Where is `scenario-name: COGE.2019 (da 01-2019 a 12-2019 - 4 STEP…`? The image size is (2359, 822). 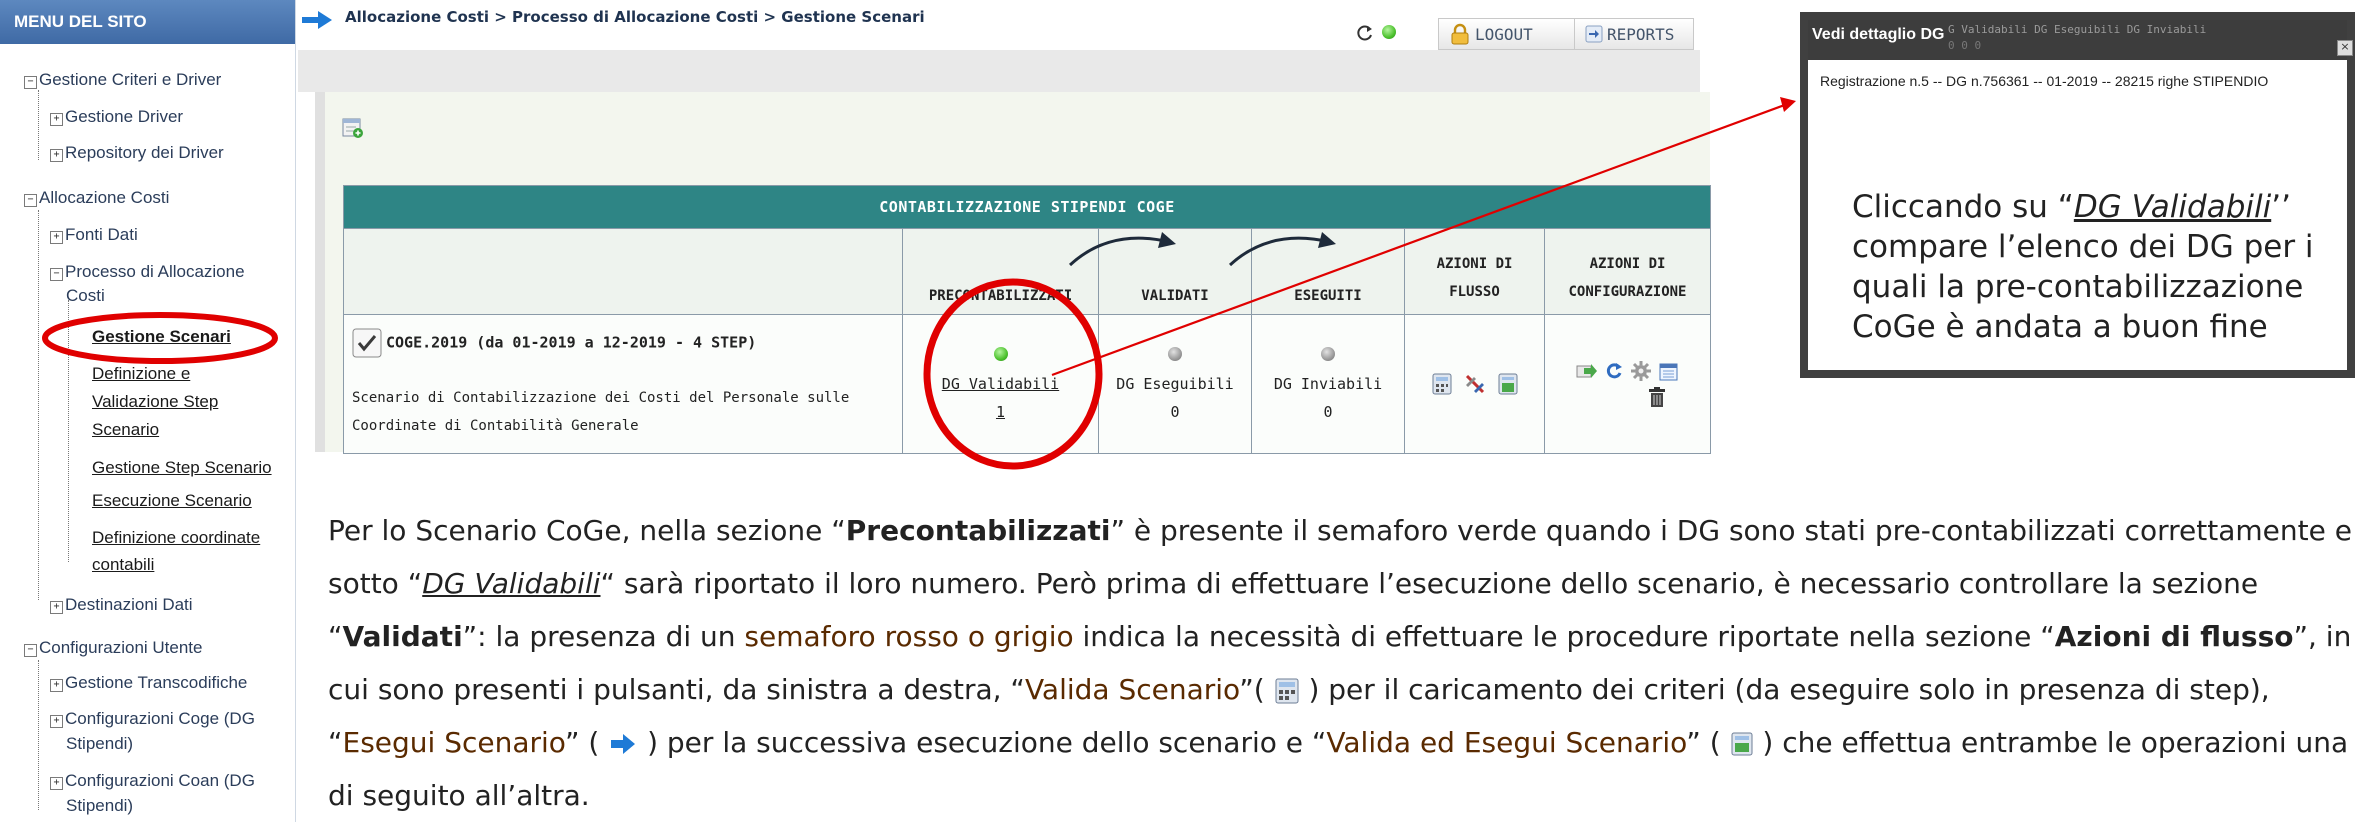
scenario-name: COGE.2019 (da 01-2019 a 12-2019 - 4 STEP… is located at coordinates (571, 342).